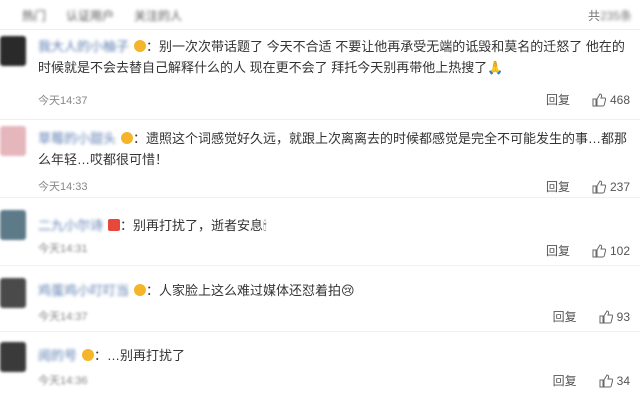 This screenshot has height=400, width=640. I want to click on like-button: 468, so click(611, 100).